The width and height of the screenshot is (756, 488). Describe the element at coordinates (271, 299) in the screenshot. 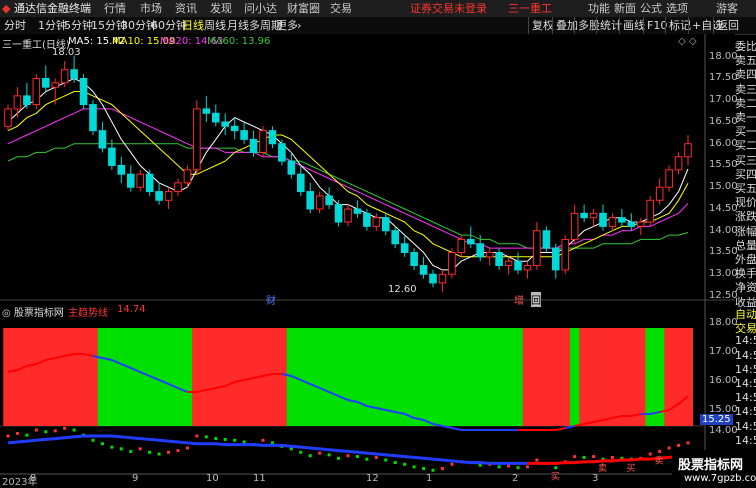

I see `event-marker-cai: 财` at that location.